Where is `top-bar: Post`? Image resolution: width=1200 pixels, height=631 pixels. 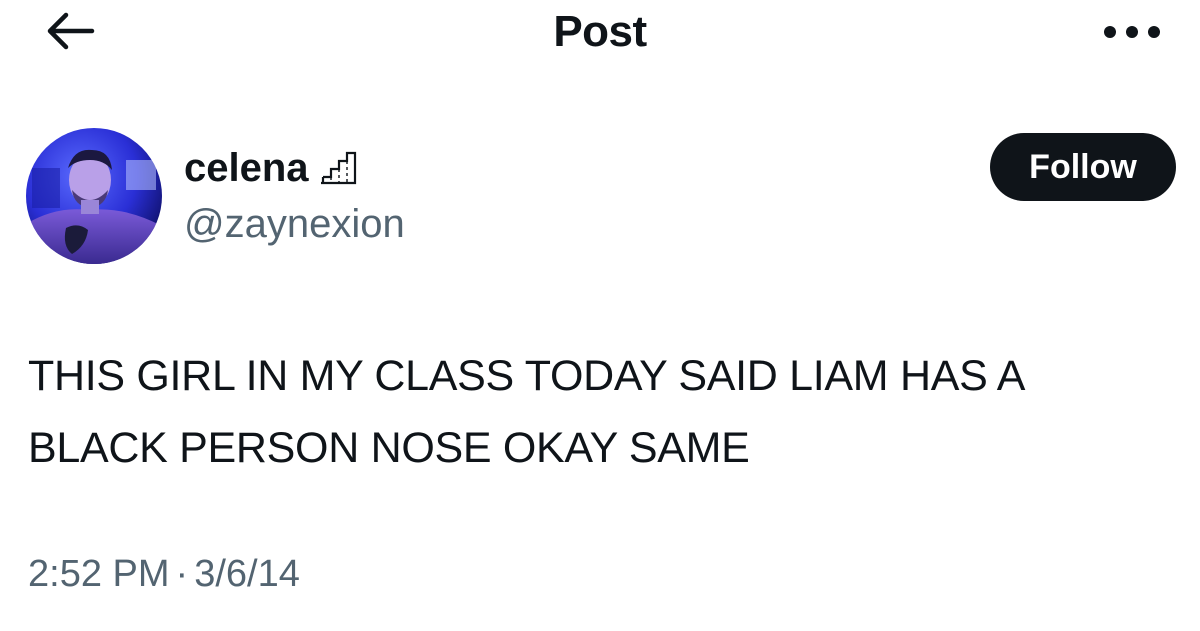 top-bar: Post is located at coordinates (600, 33).